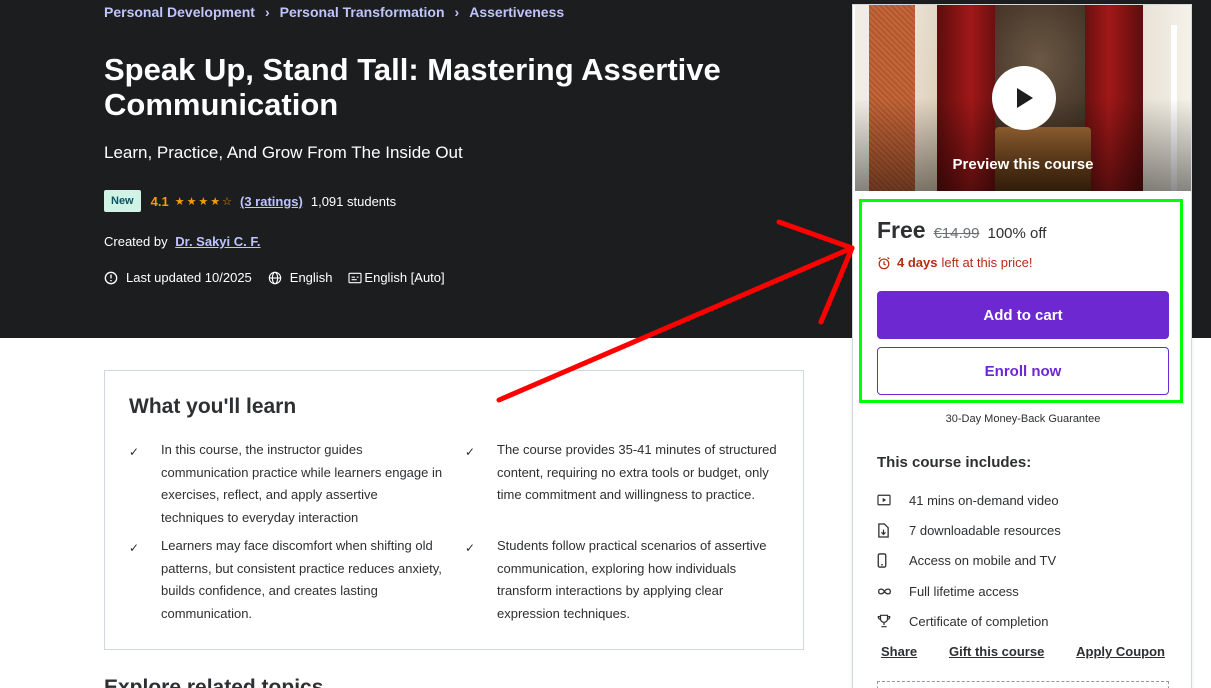 The height and width of the screenshot is (688, 1211). I want to click on includes-item: 7 downloadable resources, so click(969, 530).